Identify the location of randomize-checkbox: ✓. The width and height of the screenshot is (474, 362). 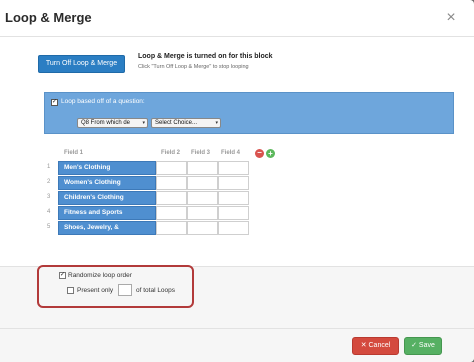
(62, 275).